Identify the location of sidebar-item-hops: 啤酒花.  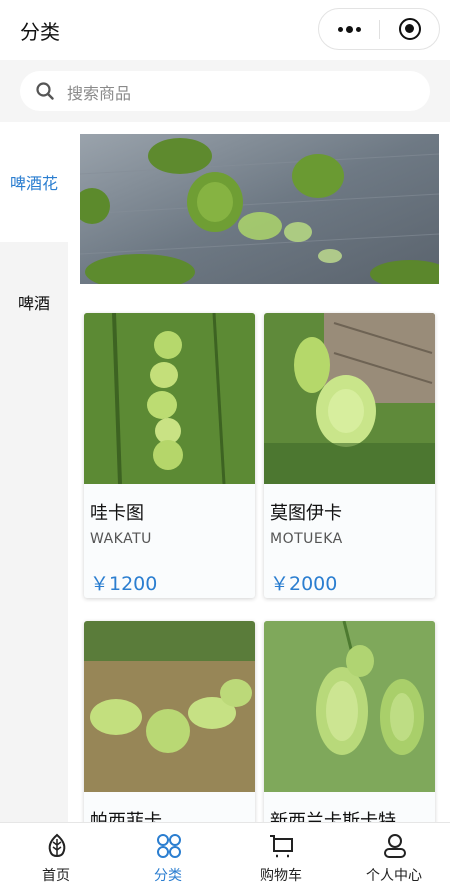
(34, 182).